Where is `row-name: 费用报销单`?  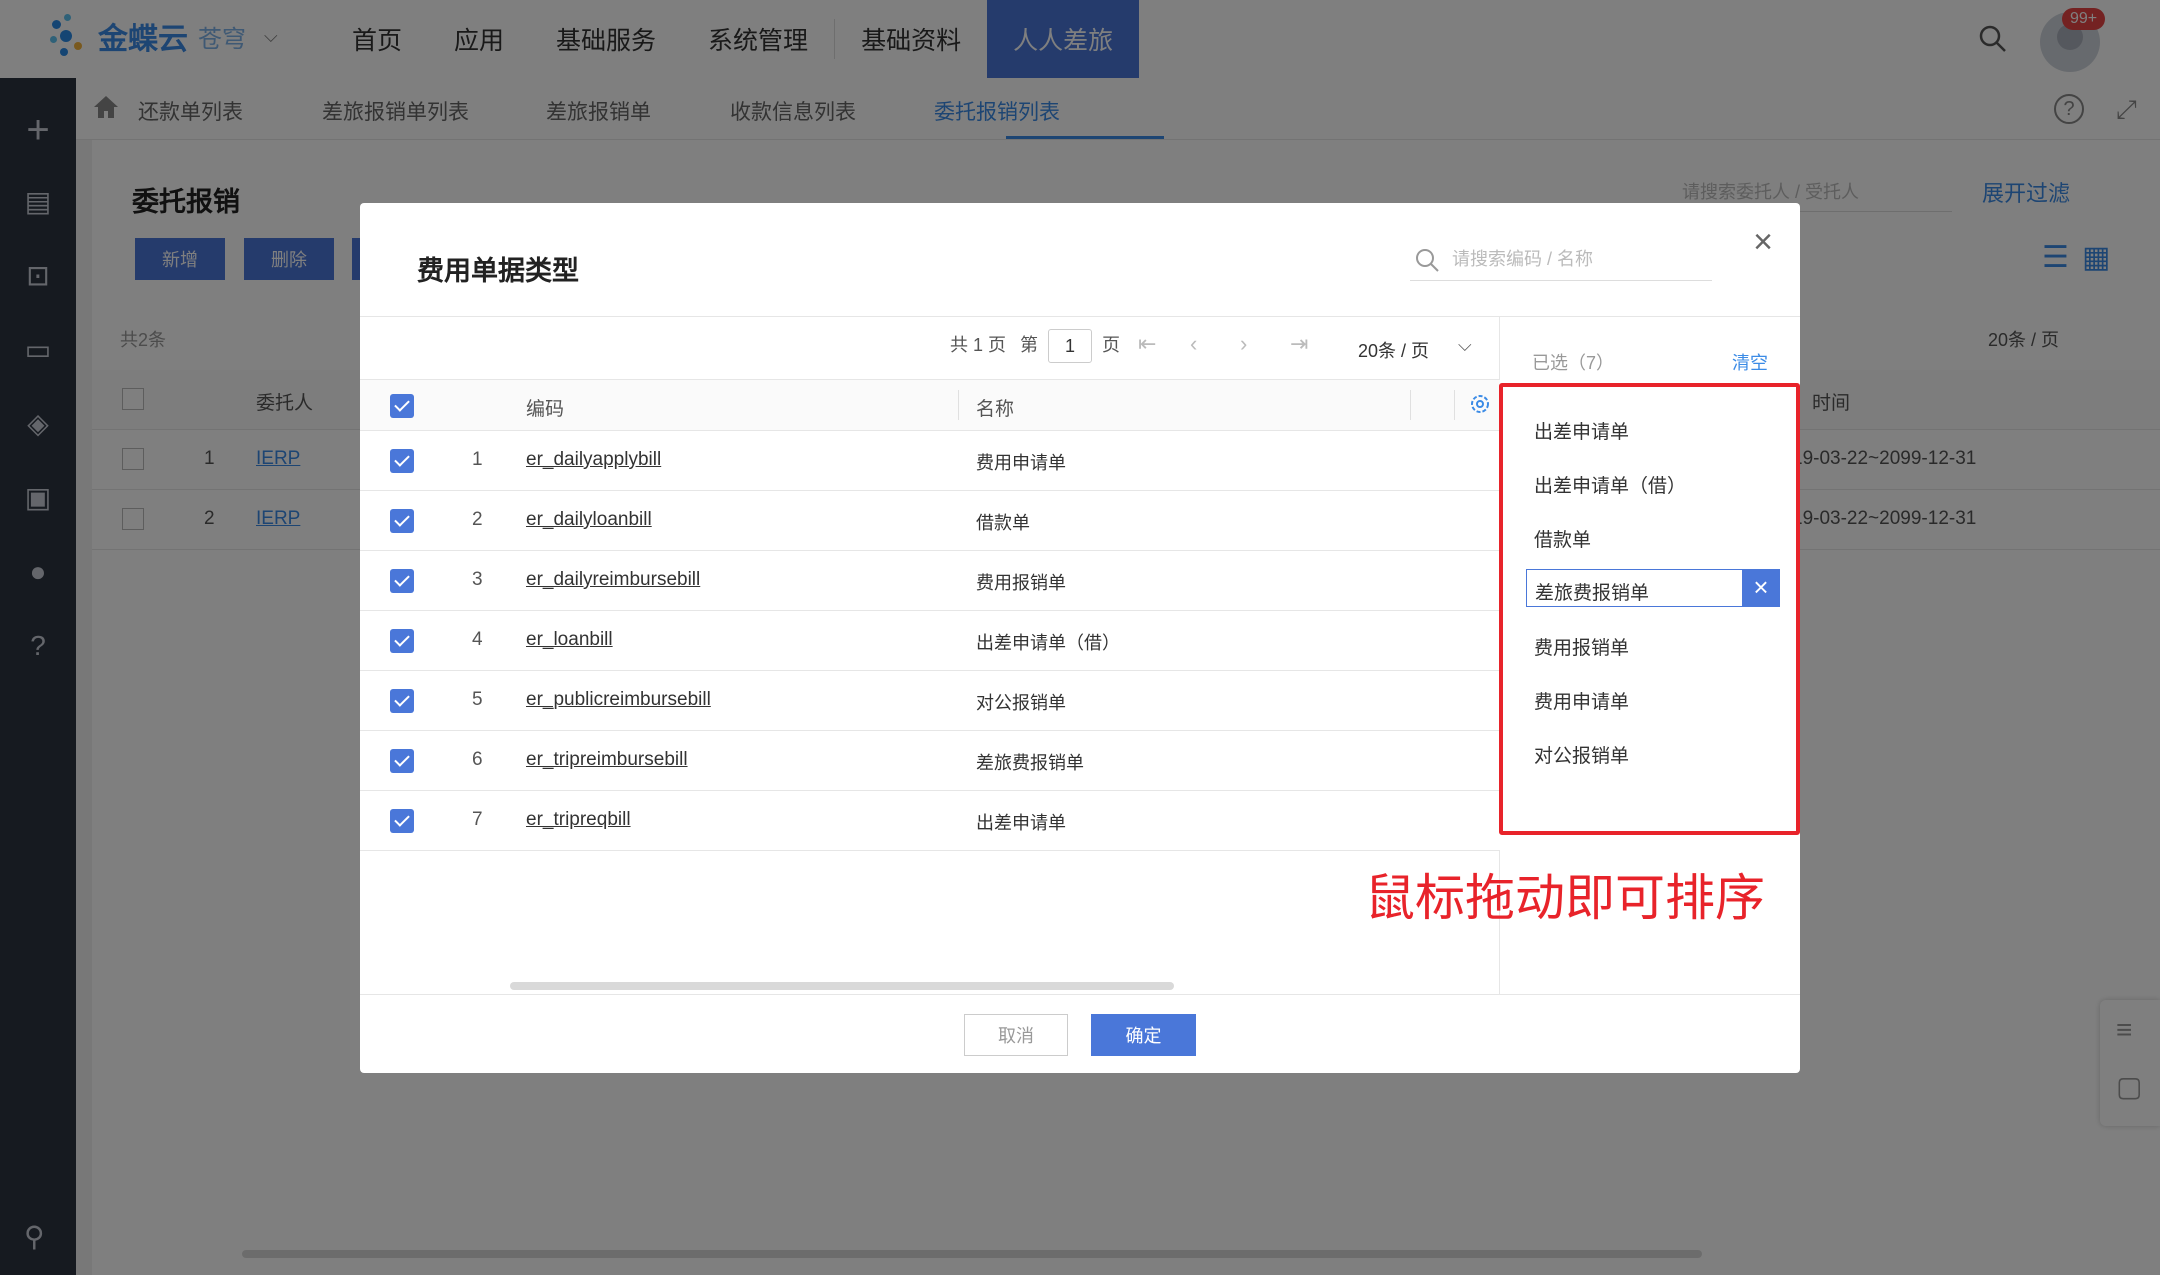 row-name: 费用报销单 is located at coordinates (1021, 583).